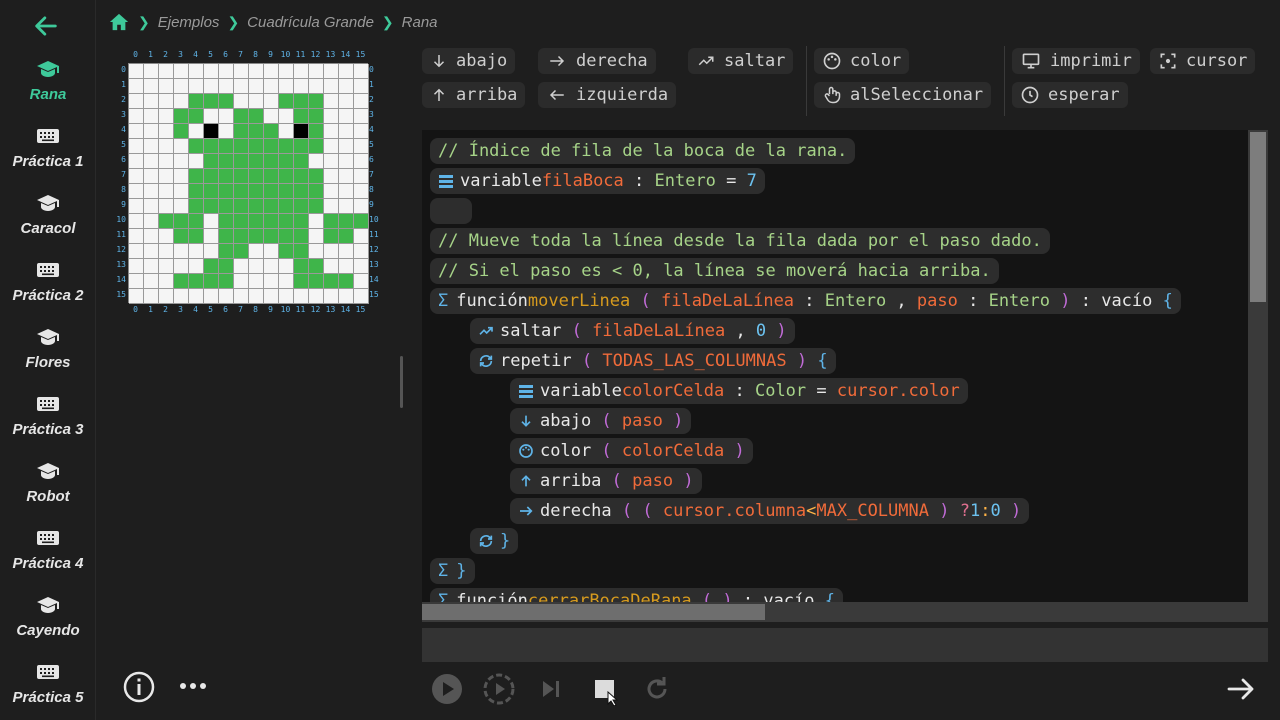 This screenshot has height=720, width=1280. I want to click on sidebar-item: Flores, so click(48, 358).